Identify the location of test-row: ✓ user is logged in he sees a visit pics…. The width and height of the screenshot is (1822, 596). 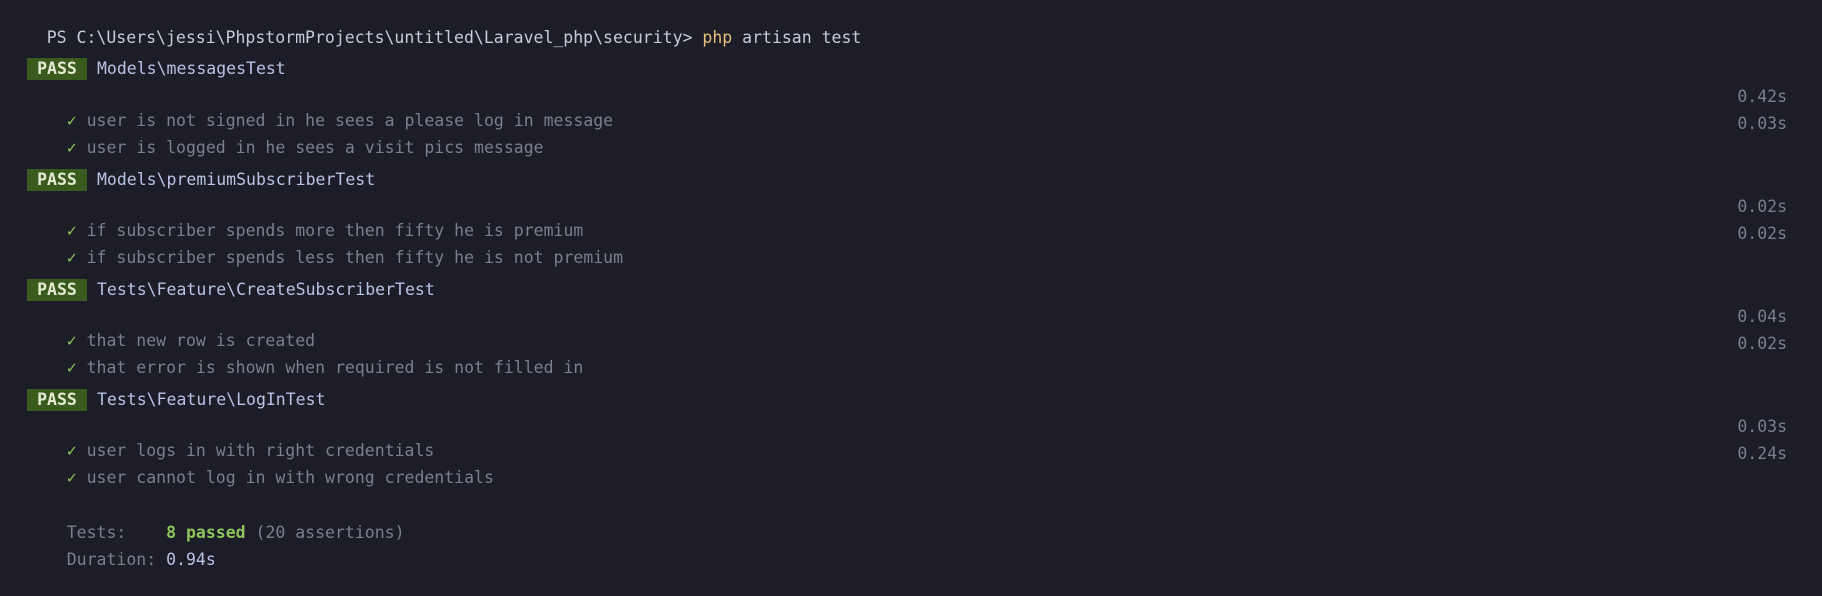
(285, 134).